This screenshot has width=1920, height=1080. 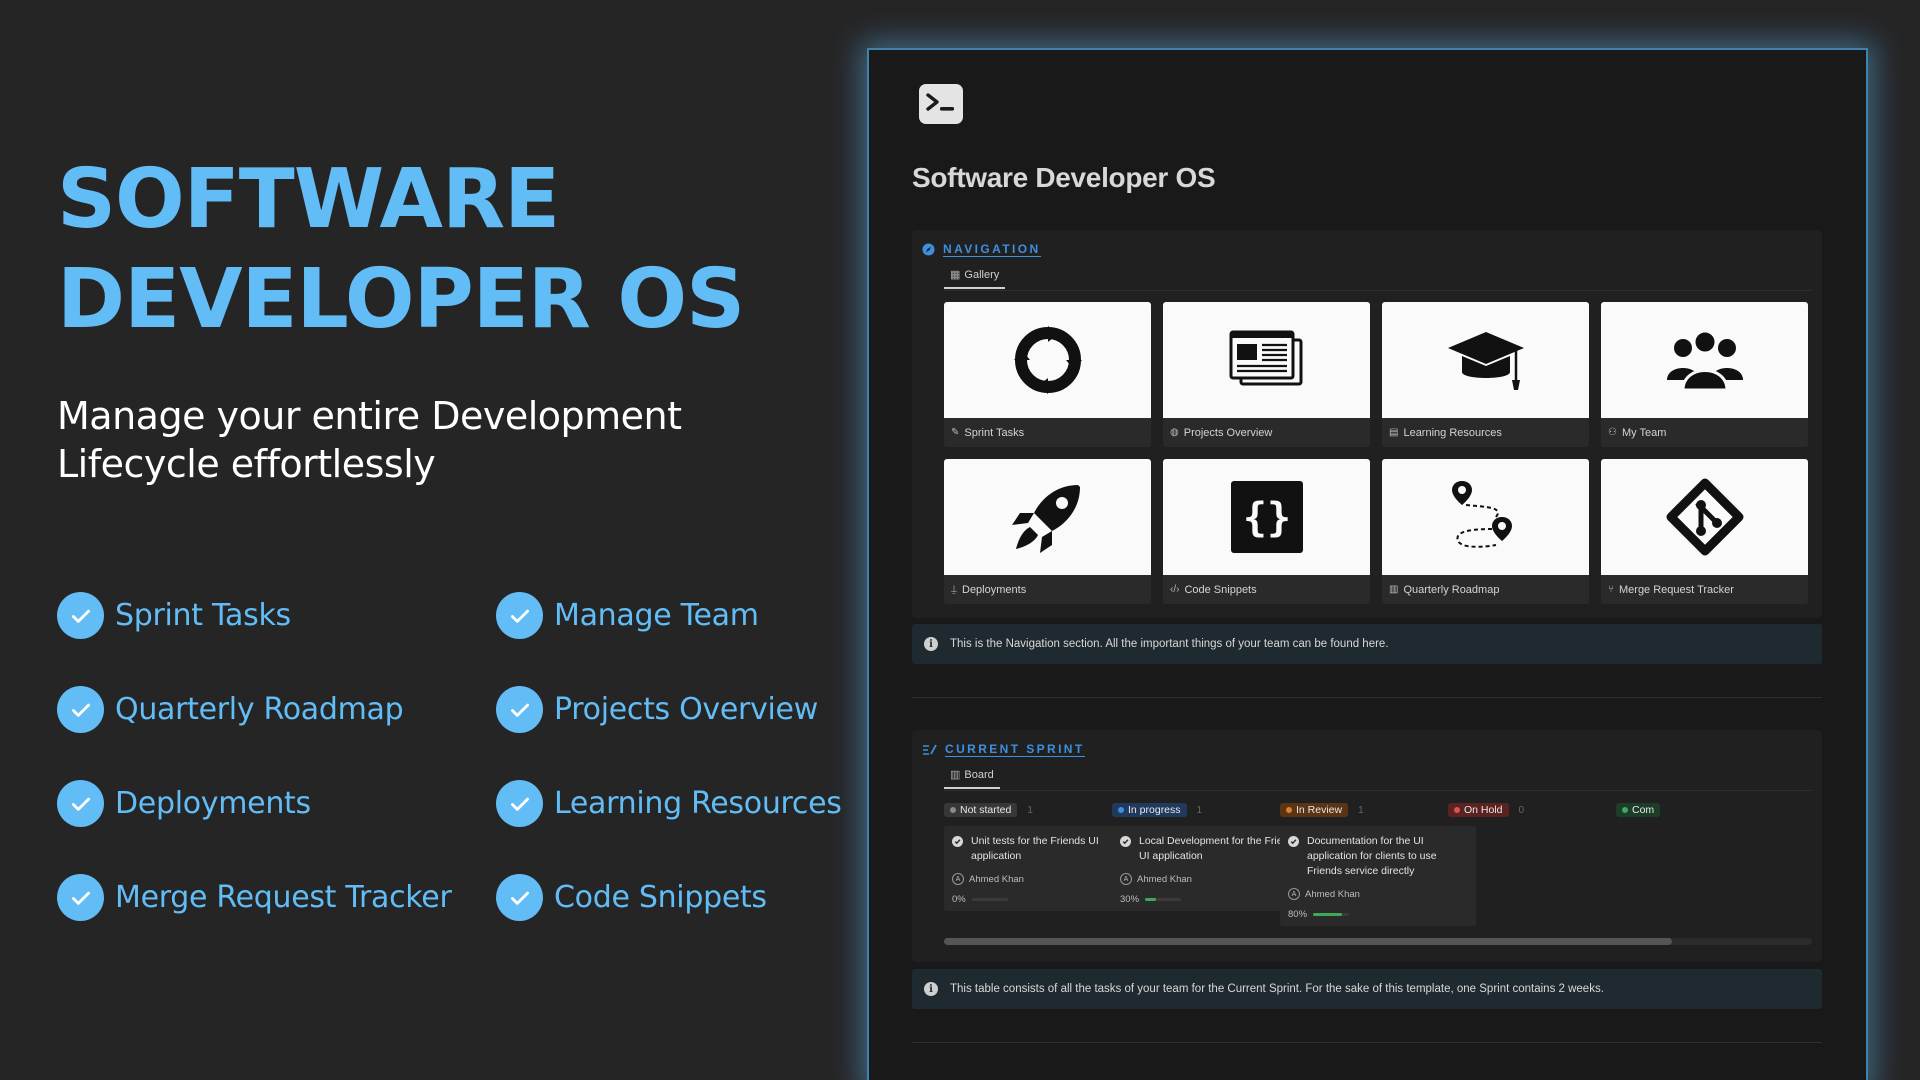 I want to click on hero-title: SOFTWARE DEVELOPER OS, so click(x=401, y=250).